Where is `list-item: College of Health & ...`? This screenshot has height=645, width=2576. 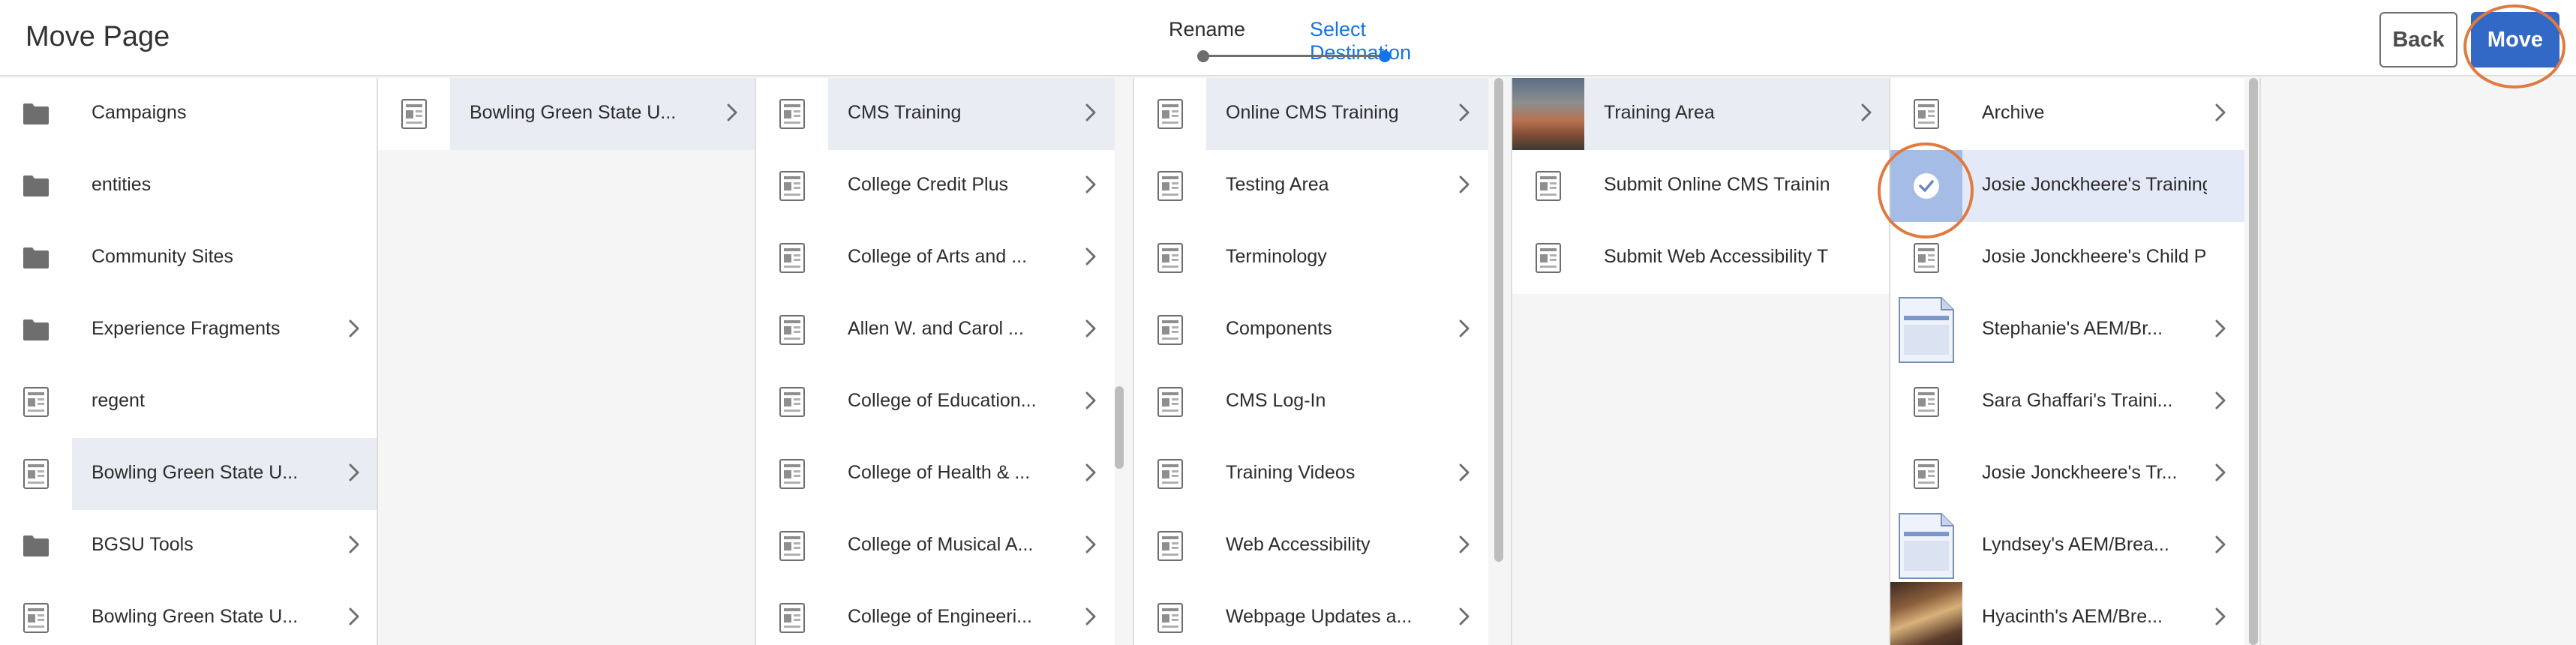
list-item: College of Health & ... is located at coordinates (935, 474).